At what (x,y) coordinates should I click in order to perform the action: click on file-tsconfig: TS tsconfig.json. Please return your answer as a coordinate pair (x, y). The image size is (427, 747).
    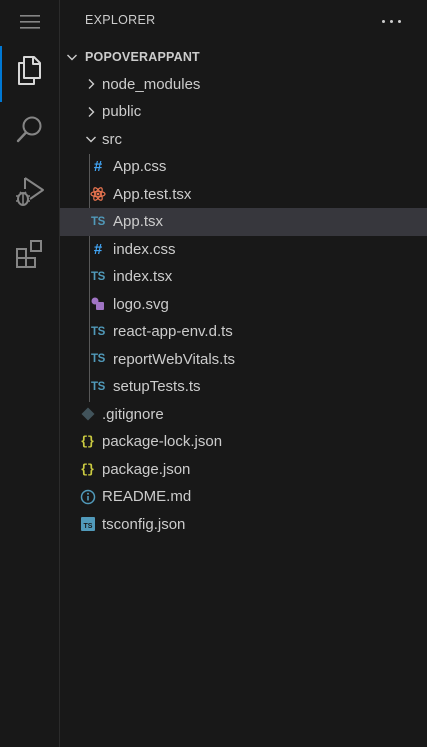
    Looking at the image, I should click on (243, 525).